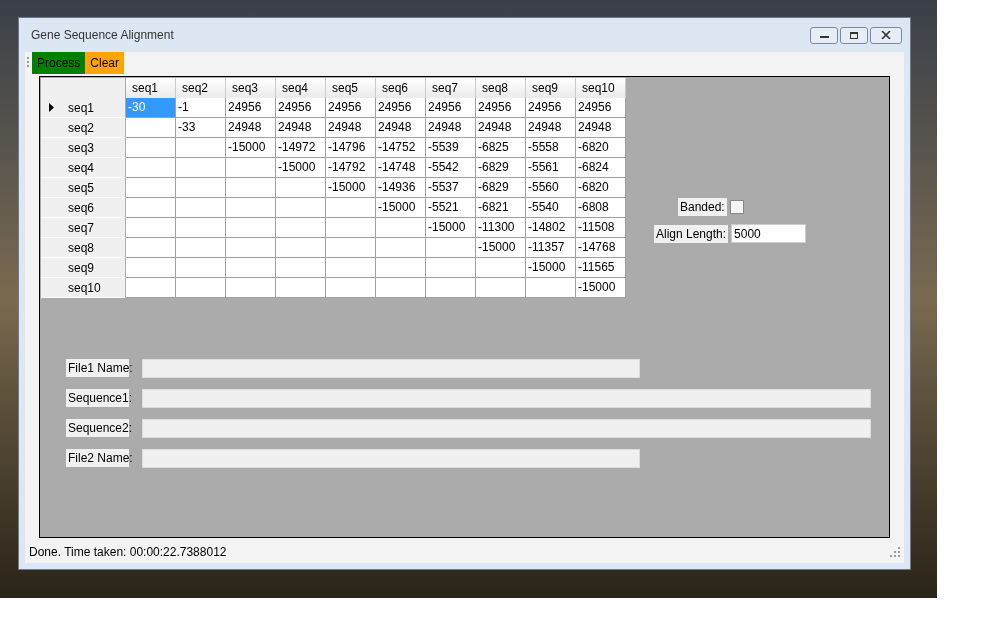  Describe the element at coordinates (501, 88) in the screenshot. I see `column-header: seq8` at that location.